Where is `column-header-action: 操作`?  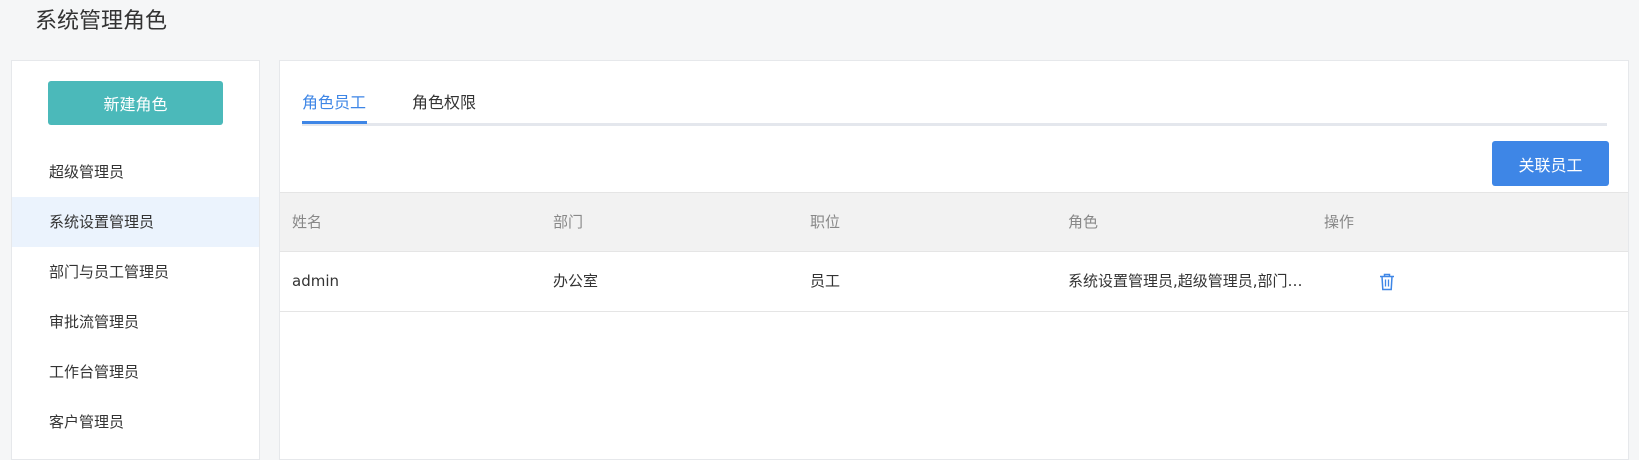 column-header-action: 操作 is located at coordinates (1339, 222).